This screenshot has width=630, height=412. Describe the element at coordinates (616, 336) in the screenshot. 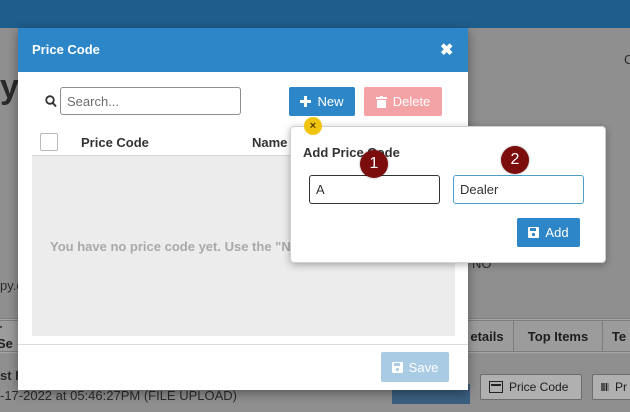

I see `tab-more: Te` at that location.